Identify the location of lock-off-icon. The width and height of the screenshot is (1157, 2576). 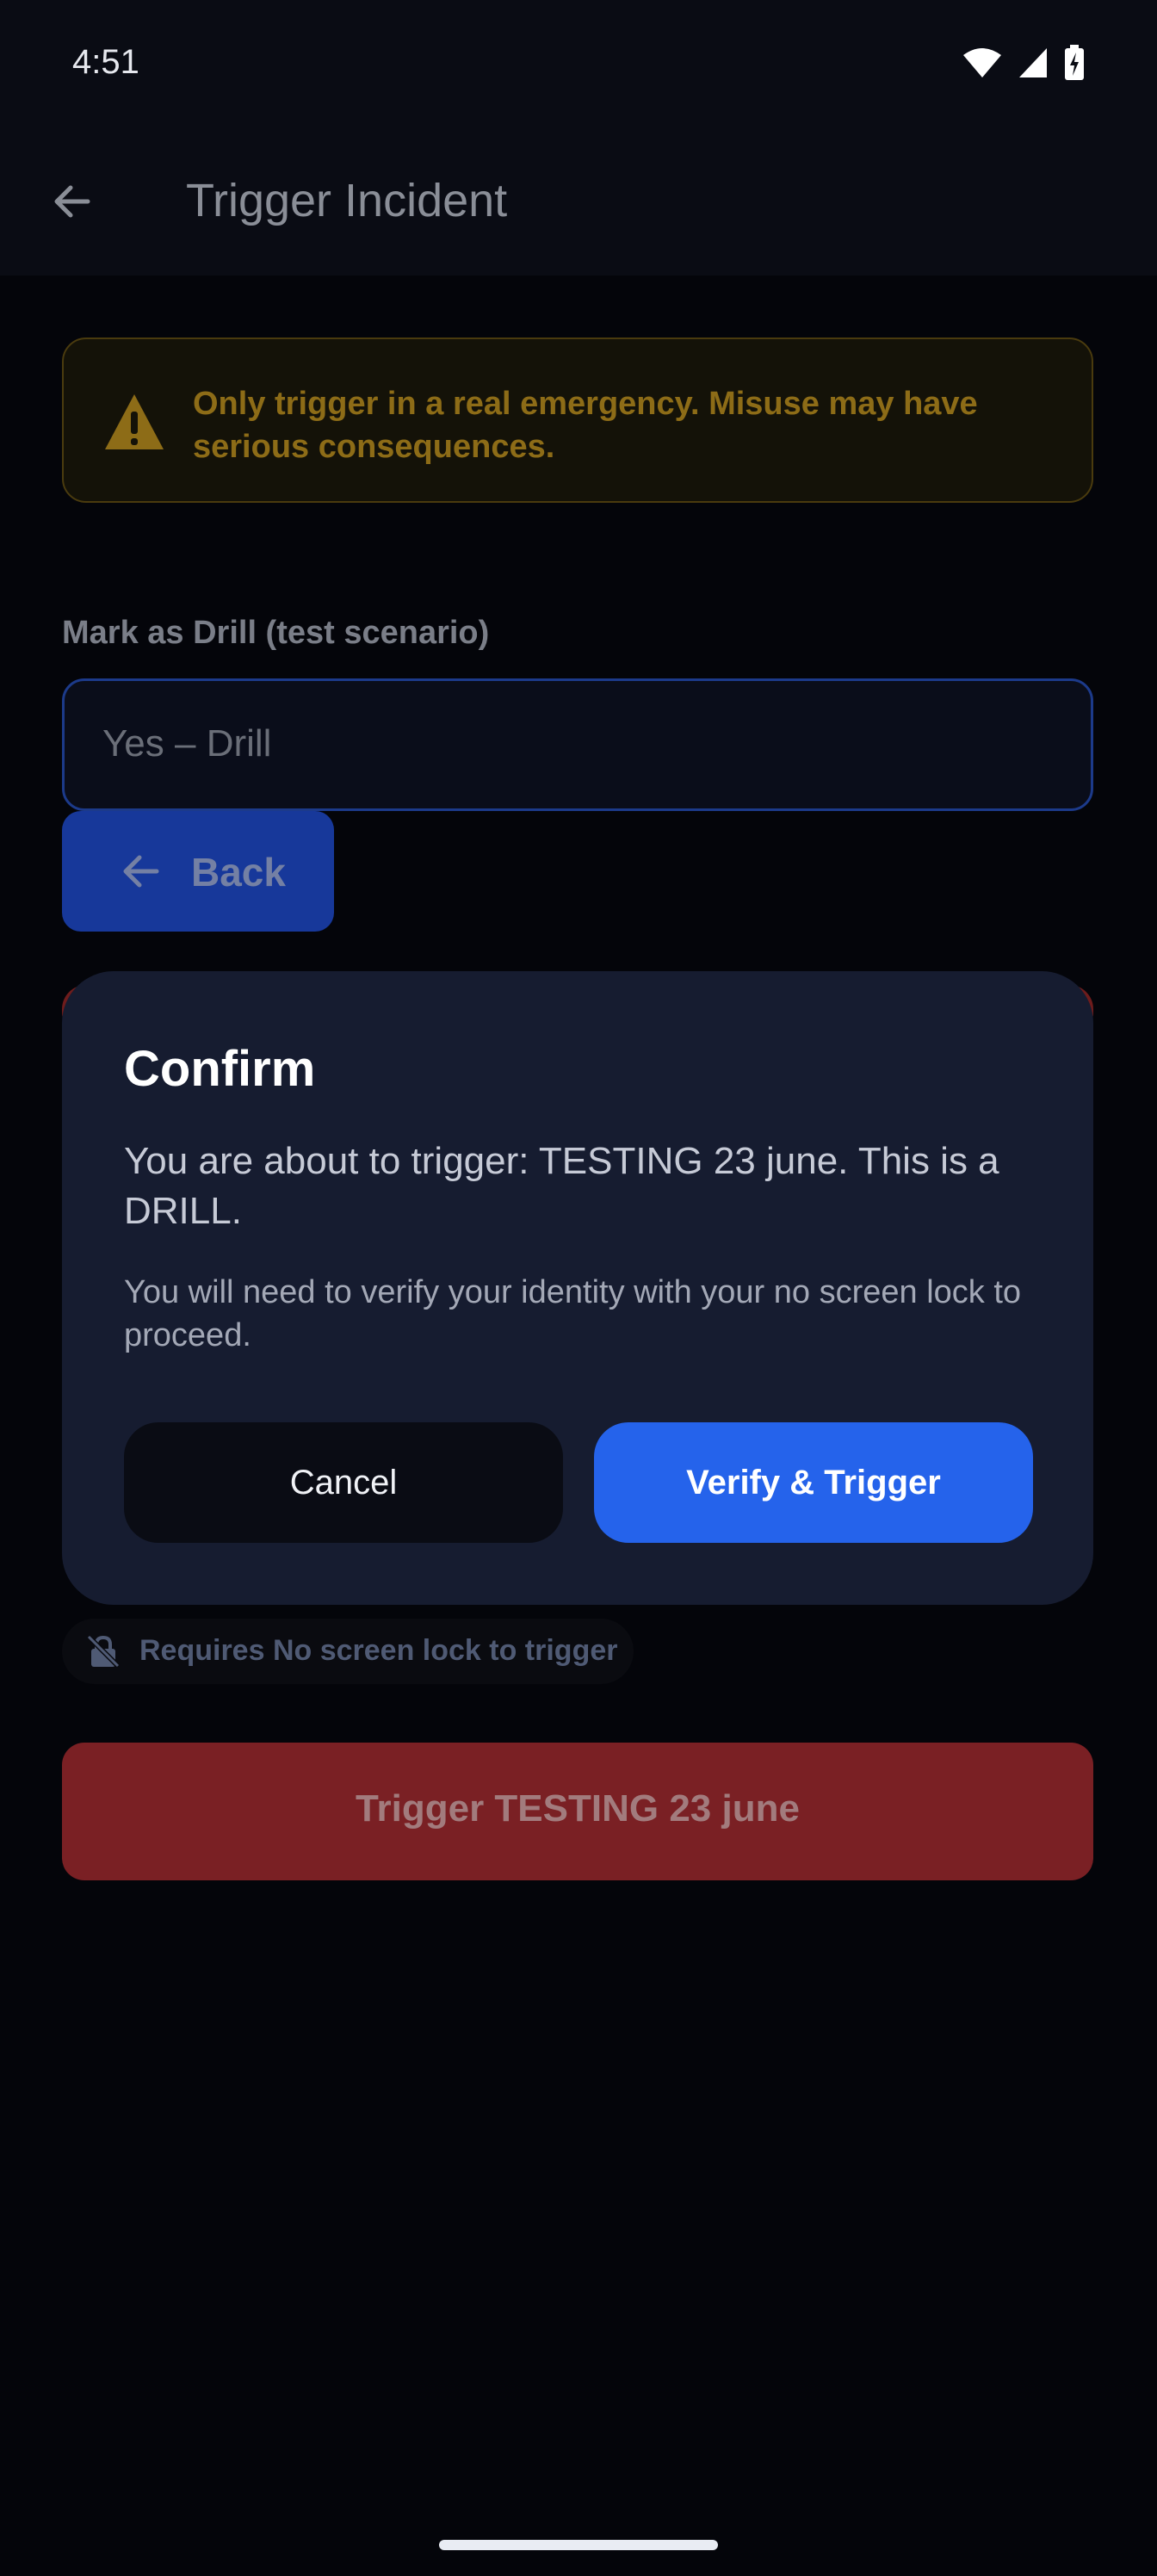
(104, 1652).